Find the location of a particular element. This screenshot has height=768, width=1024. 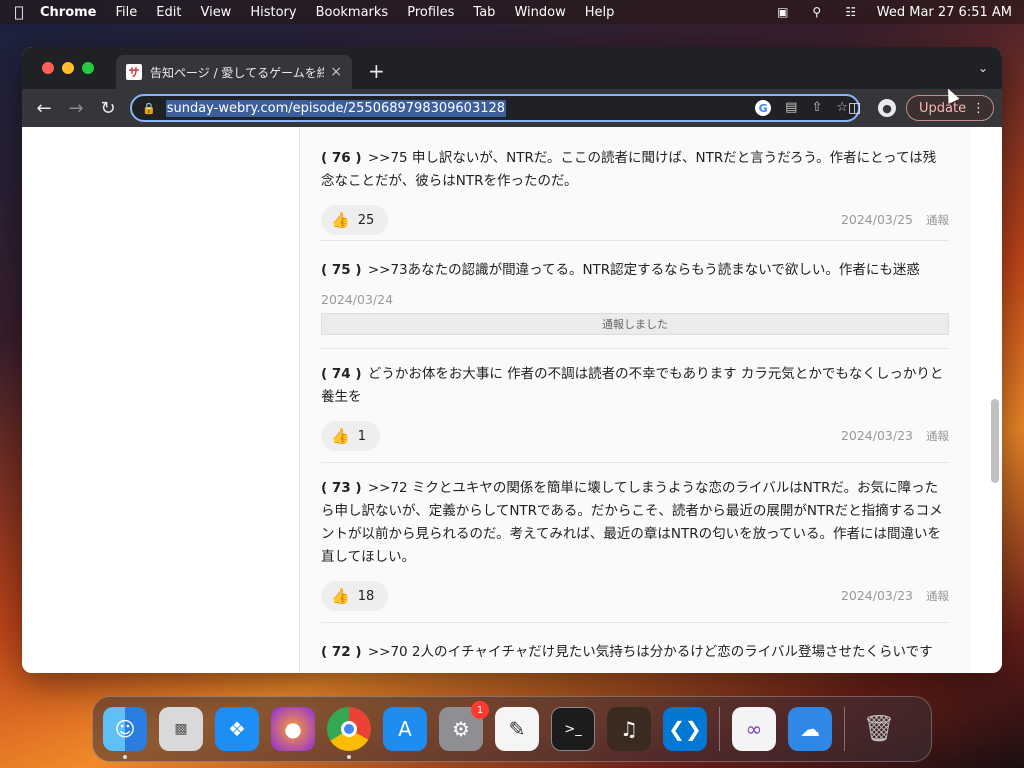

finder-icon: ☺ is located at coordinates (125, 733).